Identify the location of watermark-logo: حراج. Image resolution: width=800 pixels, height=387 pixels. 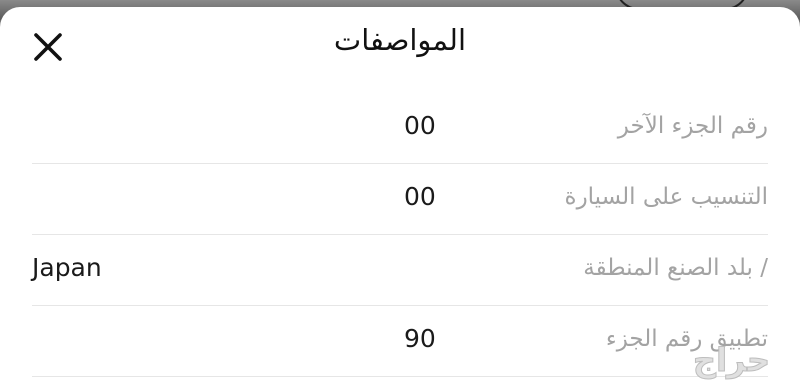
(732, 360).